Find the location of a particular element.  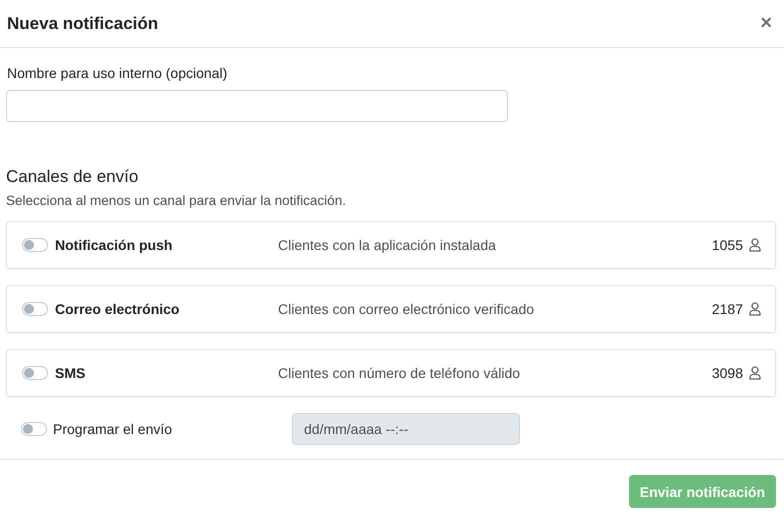

channel-name: SMS is located at coordinates (70, 373).